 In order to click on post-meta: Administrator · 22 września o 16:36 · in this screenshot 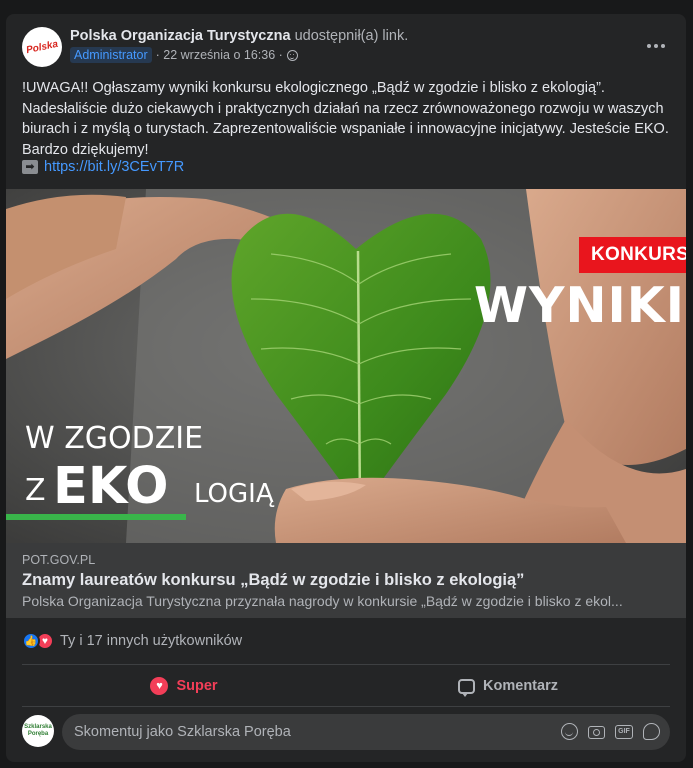, I will do `click(184, 55)`.